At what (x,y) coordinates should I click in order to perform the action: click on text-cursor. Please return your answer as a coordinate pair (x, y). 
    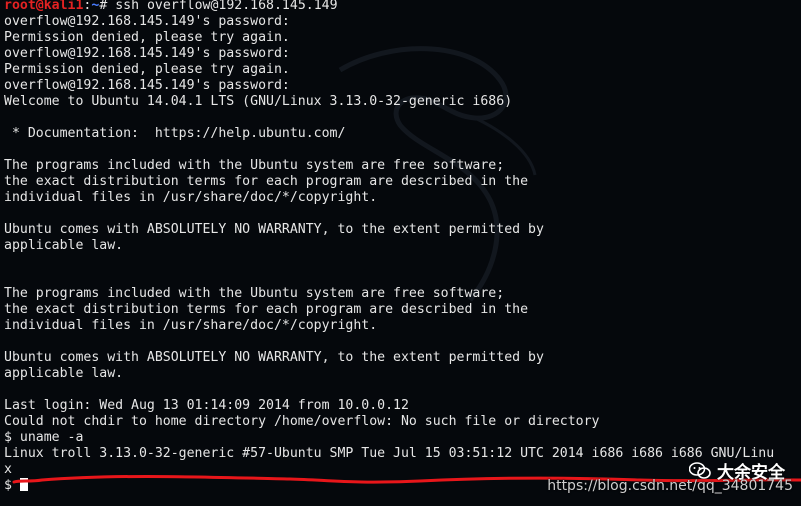
    Looking at the image, I should click on (23, 484).